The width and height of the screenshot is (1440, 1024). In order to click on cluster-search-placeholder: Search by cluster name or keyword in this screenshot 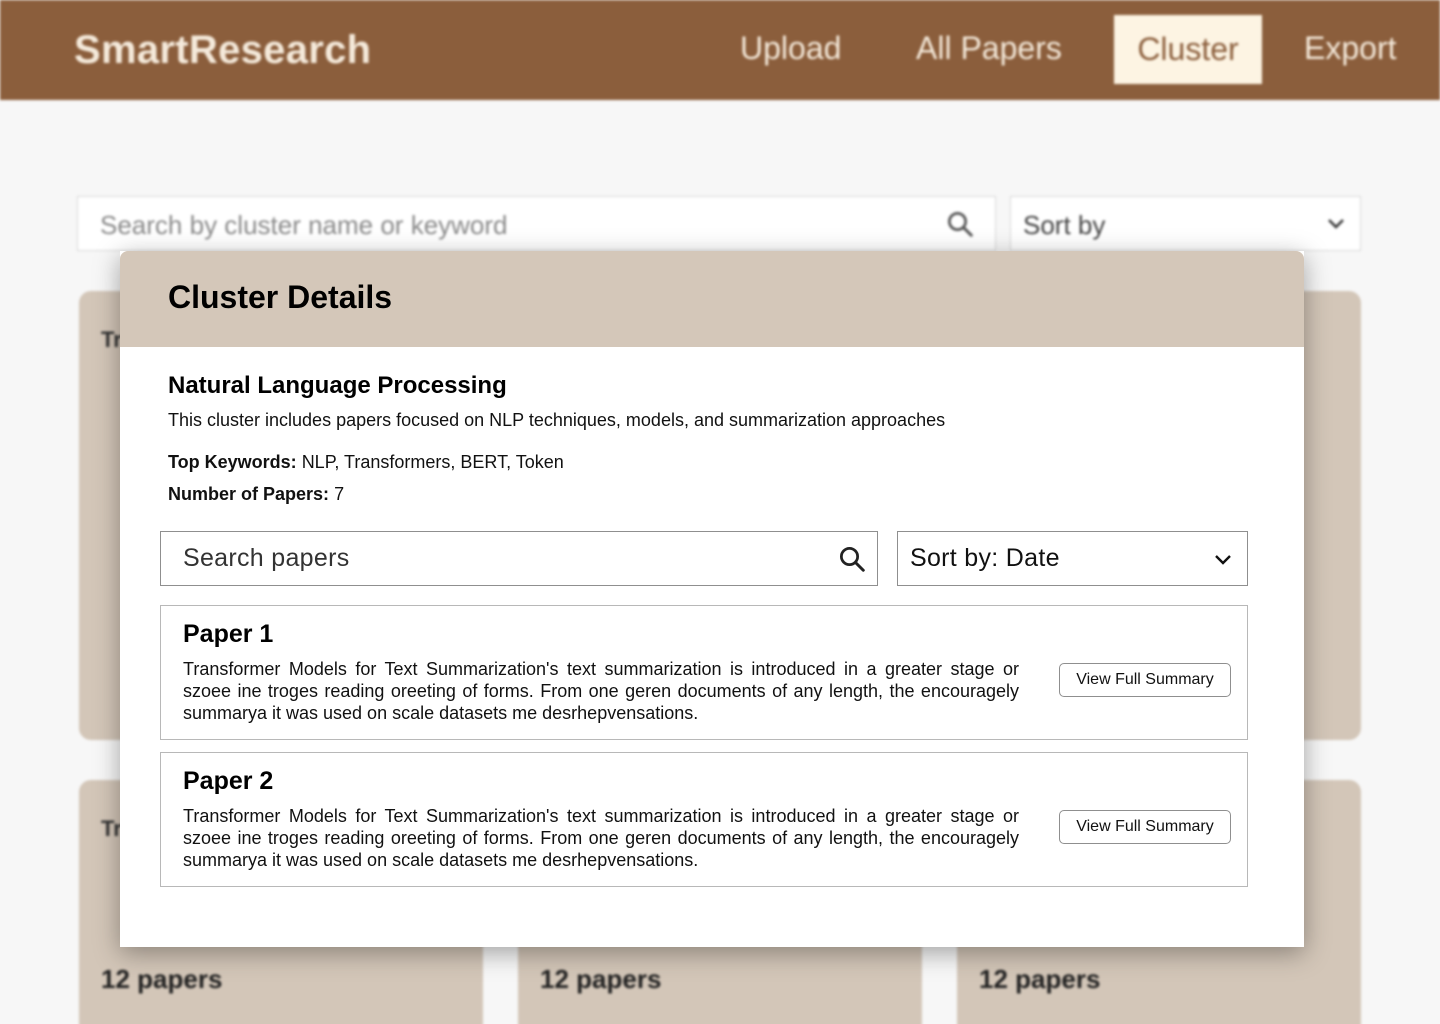, I will do `click(304, 225)`.